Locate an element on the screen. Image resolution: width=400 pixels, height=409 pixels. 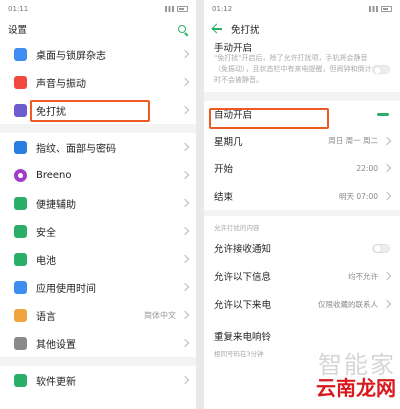
sound-icon is located at coordinates (20, 82).